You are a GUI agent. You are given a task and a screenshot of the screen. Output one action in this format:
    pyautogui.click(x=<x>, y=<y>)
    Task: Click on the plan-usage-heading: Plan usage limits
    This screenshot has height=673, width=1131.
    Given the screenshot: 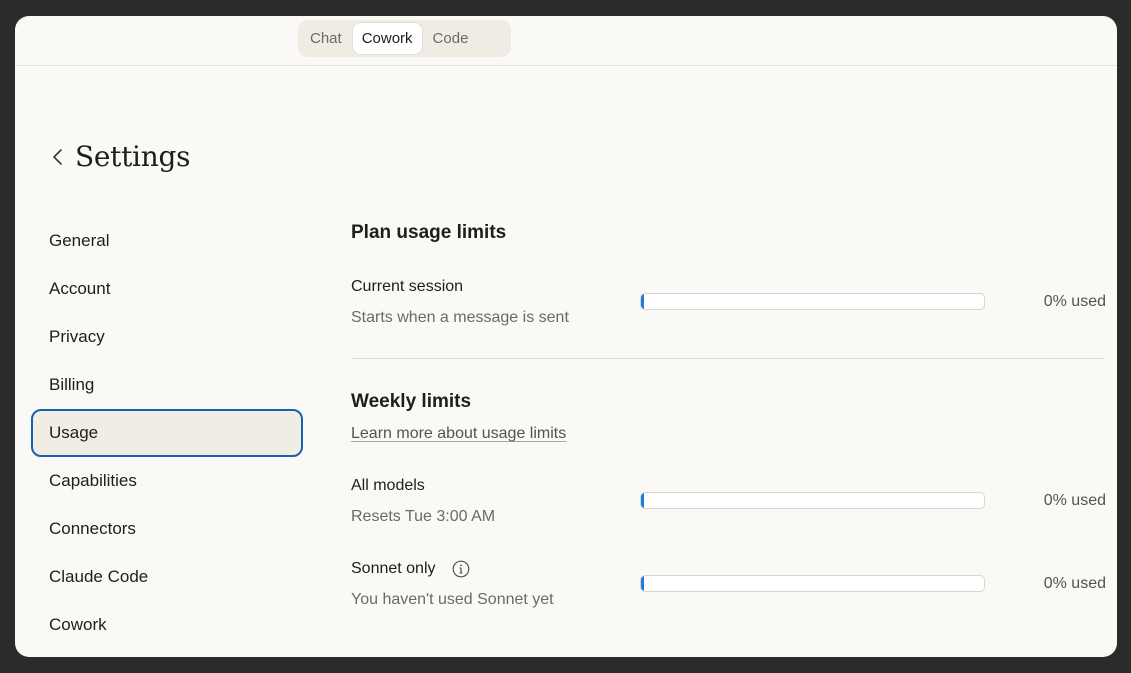 What is the action you would take?
    pyautogui.click(x=429, y=232)
    